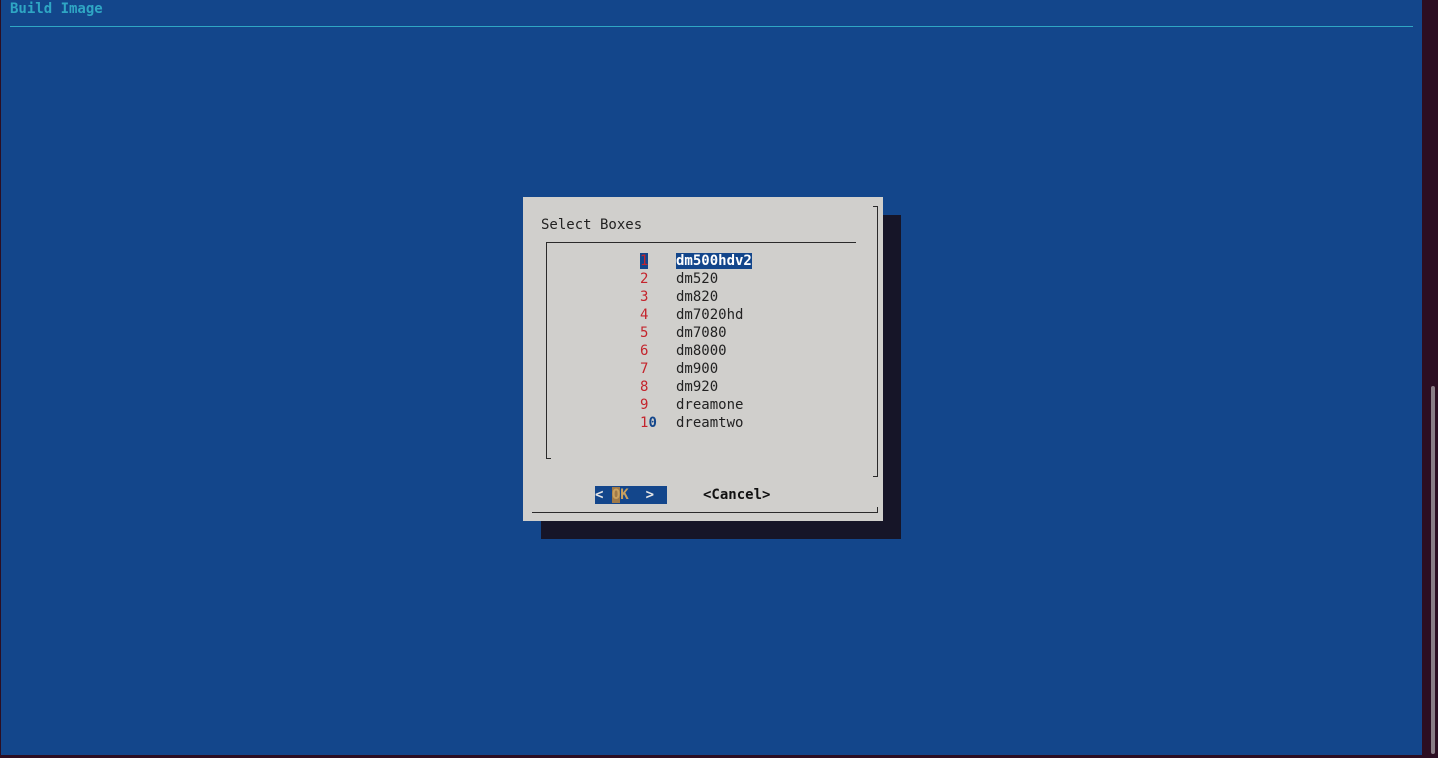  What do you see at coordinates (644, 405) in the screenshot?
I see `menu-item-tag-hotkey: 9` at bounding box center [644, 405].